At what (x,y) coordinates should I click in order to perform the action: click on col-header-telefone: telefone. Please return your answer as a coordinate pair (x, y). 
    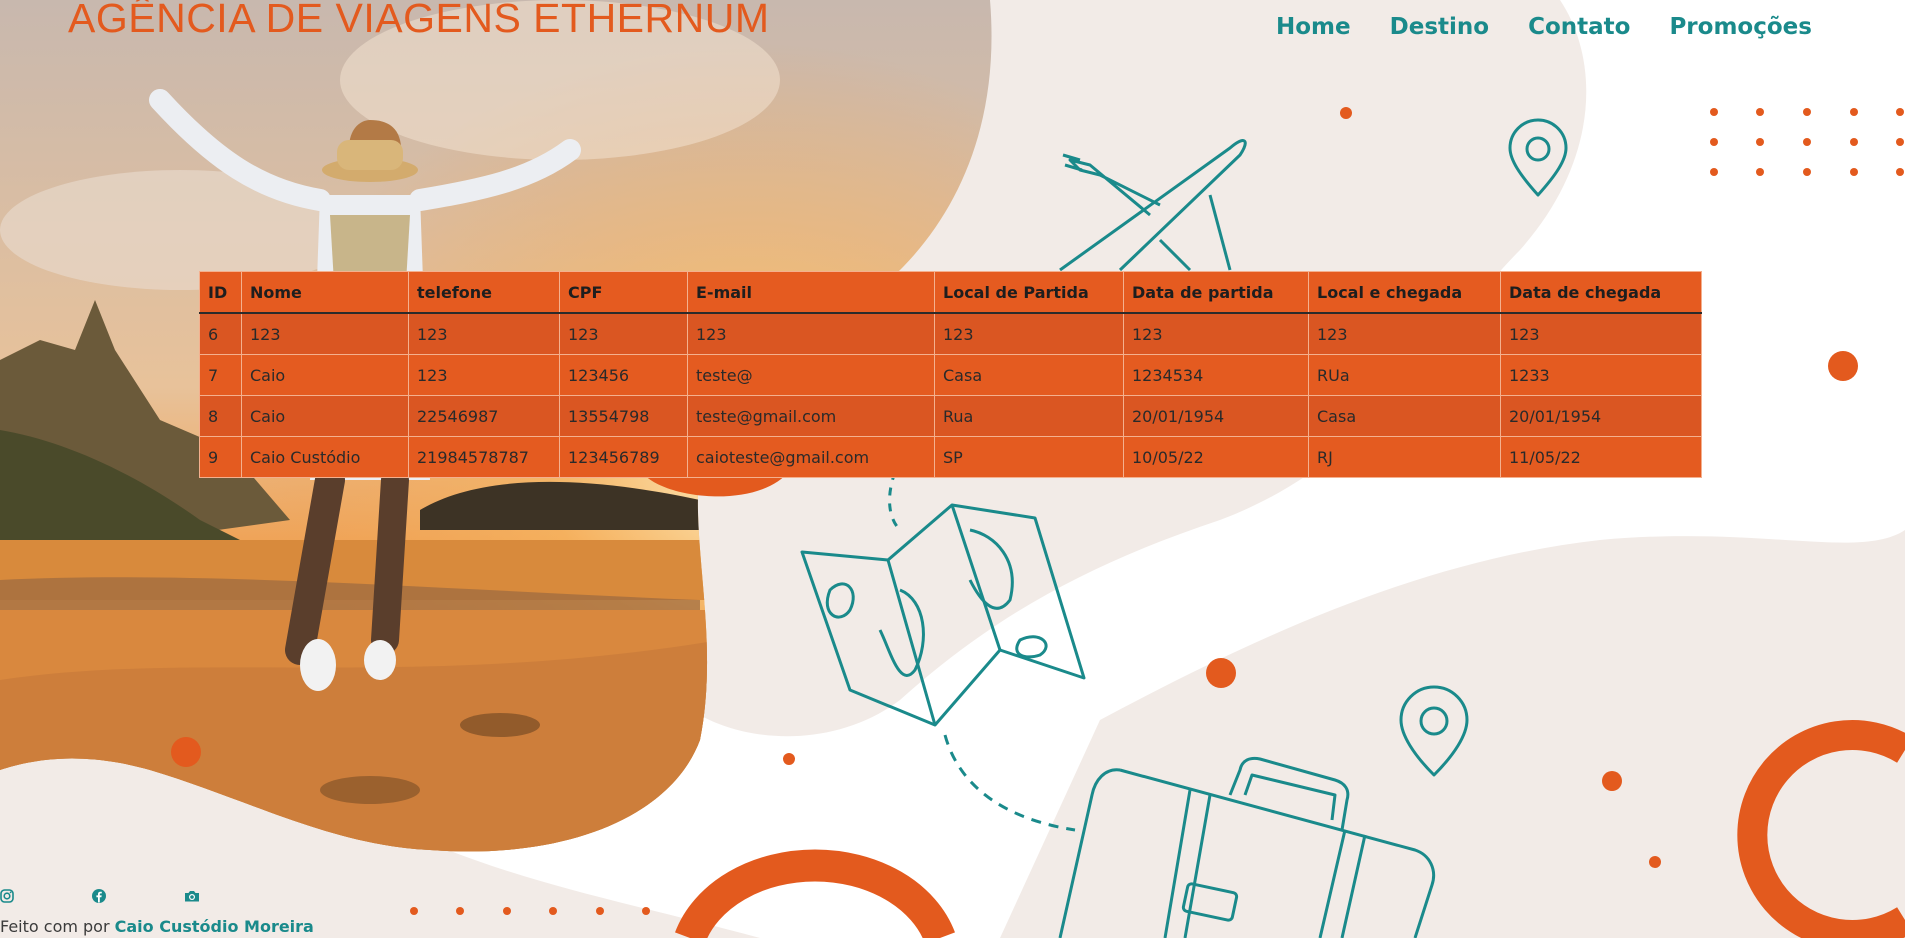
    Looking at the image, I should click on (484, 292).